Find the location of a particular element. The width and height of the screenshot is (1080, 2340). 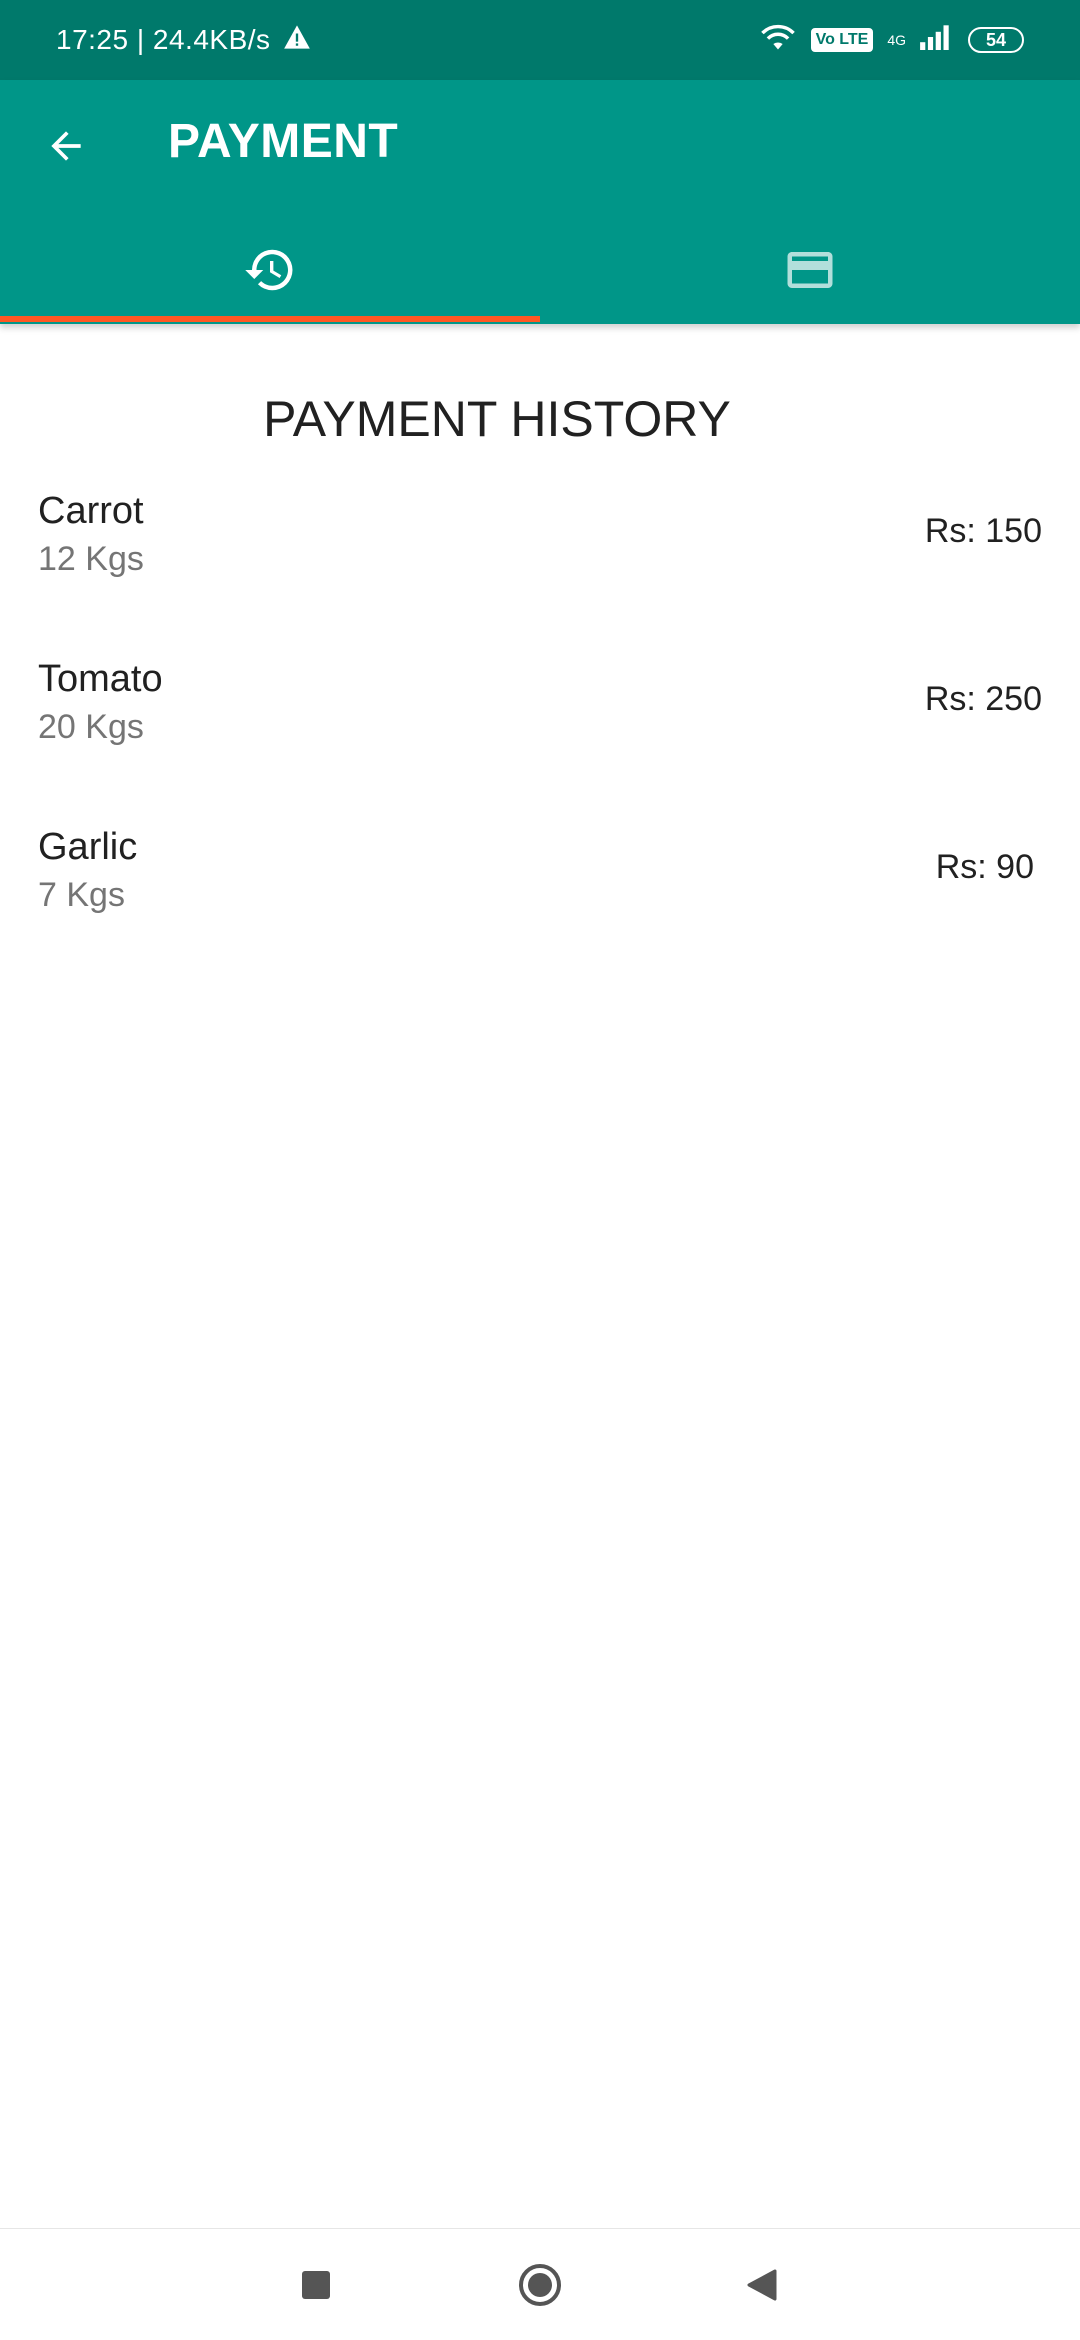

battery-icon: 54 is located at coordinates (996, 40).